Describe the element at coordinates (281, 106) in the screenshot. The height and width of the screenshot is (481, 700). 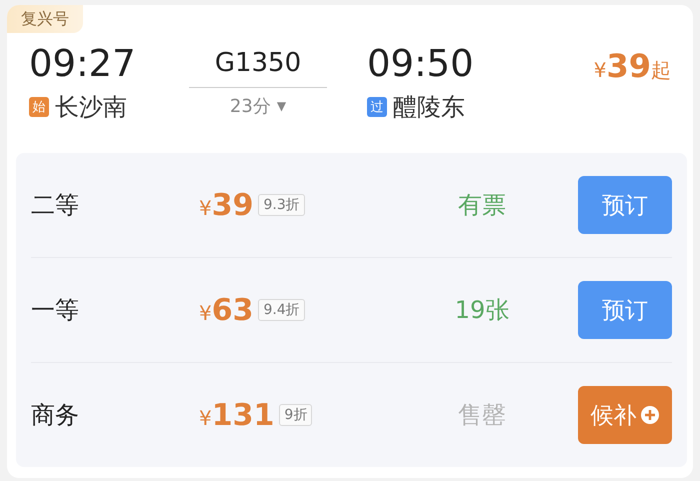
I see `dropdown-caret: ▼` at that location.